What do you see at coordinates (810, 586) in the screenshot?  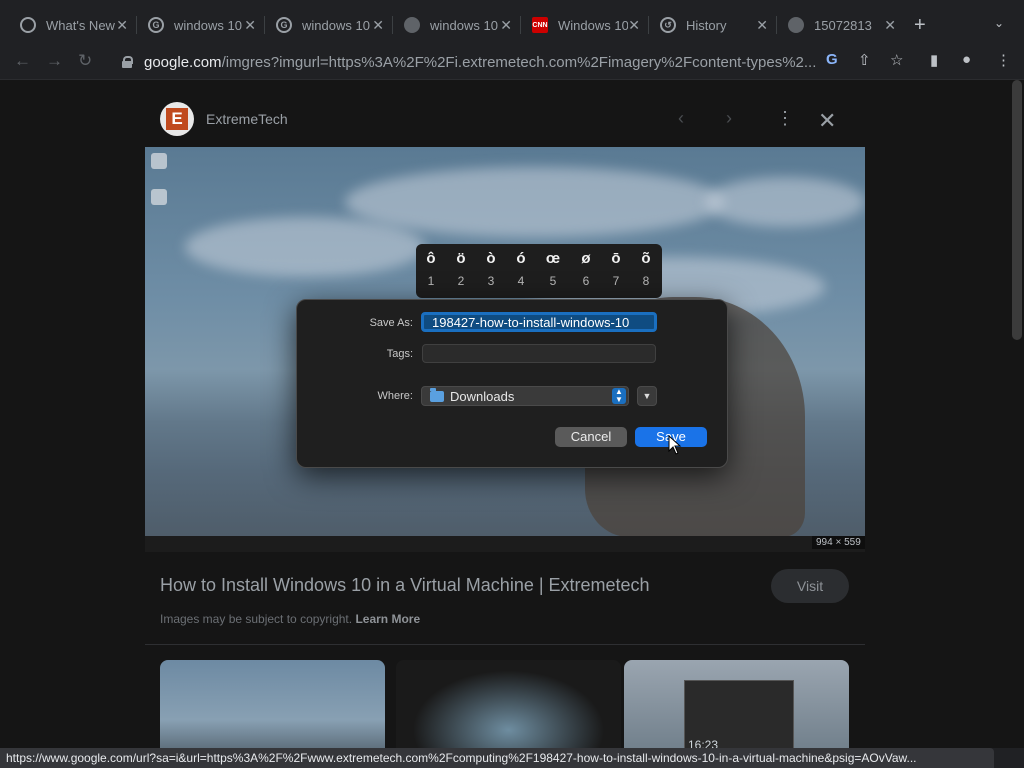 I see `visit-button: Visit` at bounding box center [810, 586].